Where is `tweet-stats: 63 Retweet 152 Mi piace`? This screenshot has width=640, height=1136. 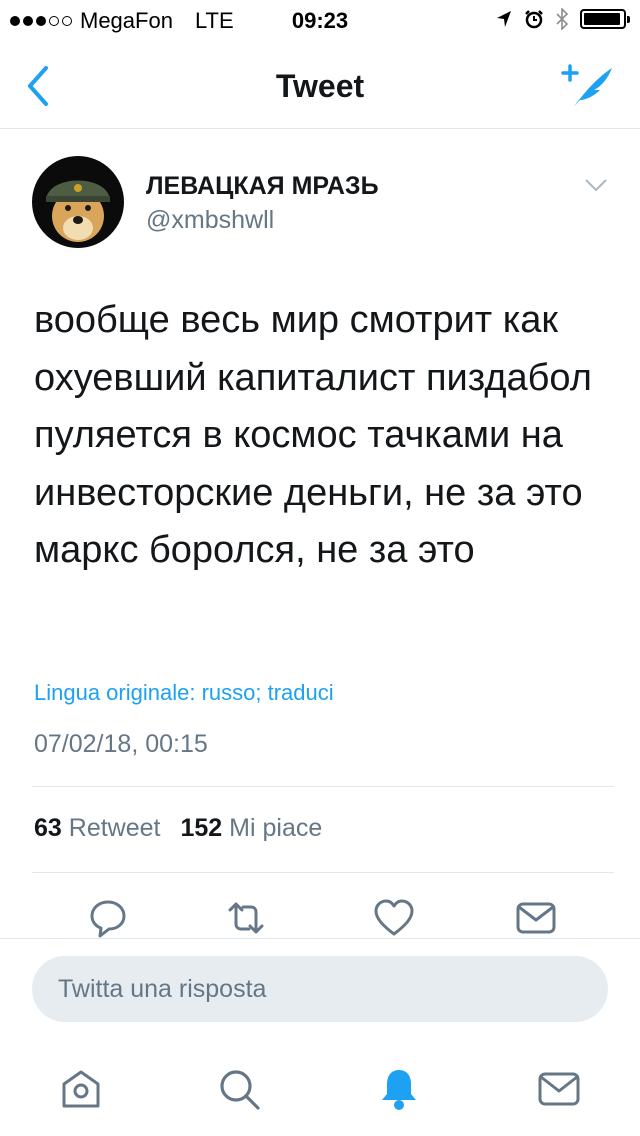 tweet-stats: 63 Retweet 152 Mi piace is located at coordinates (178, 828).